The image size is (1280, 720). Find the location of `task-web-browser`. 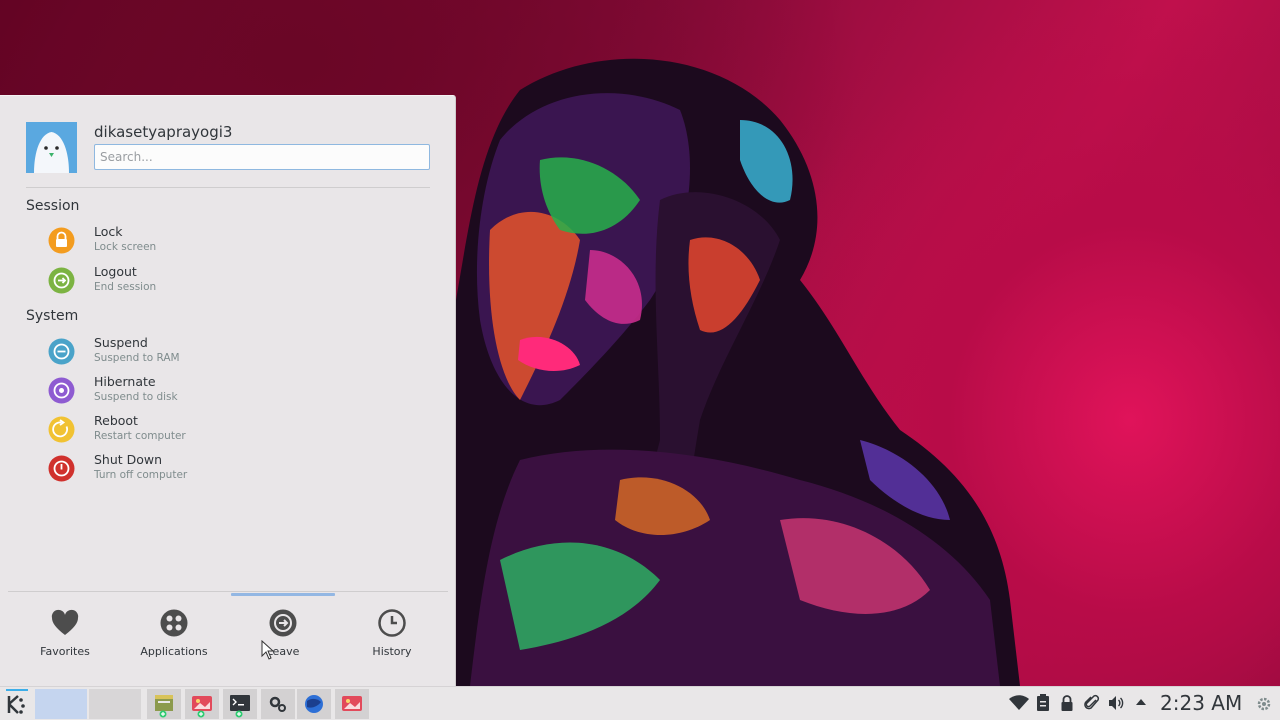

task-web-browser is located at coordinates (314, 704).